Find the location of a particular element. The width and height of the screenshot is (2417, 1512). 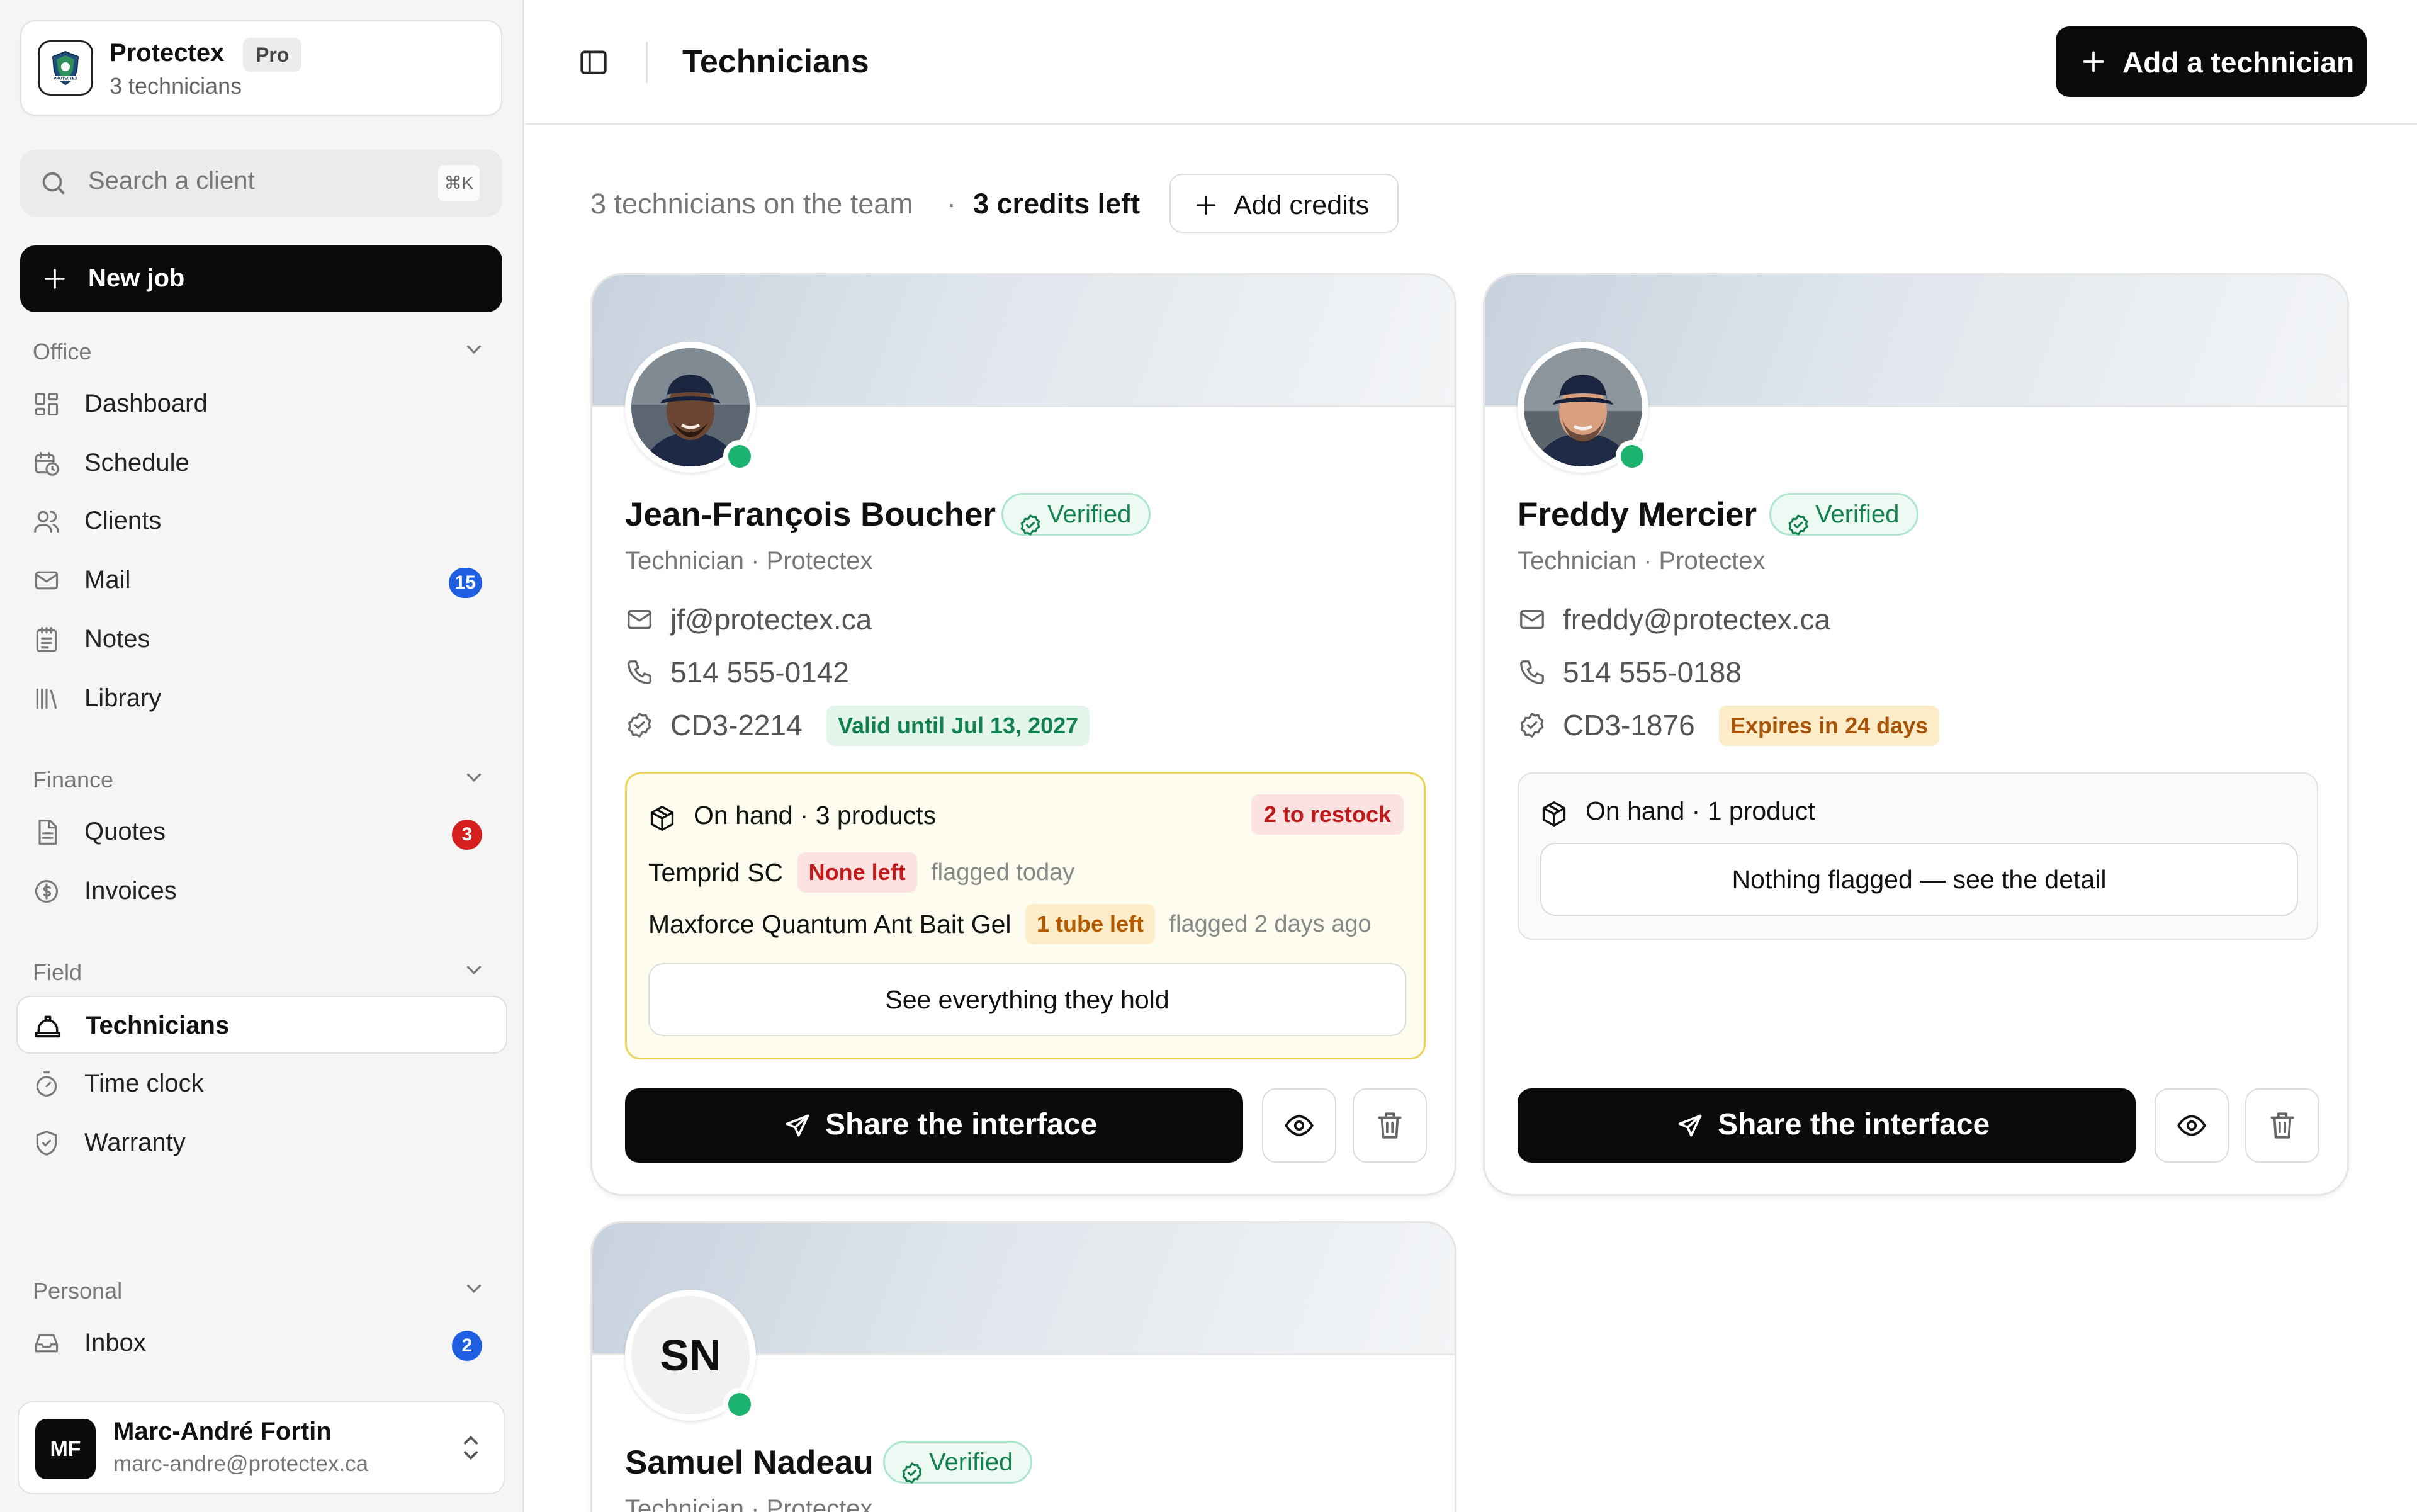

sidebar-item-mail: Mail 15 is located at coordinates (261, 580).